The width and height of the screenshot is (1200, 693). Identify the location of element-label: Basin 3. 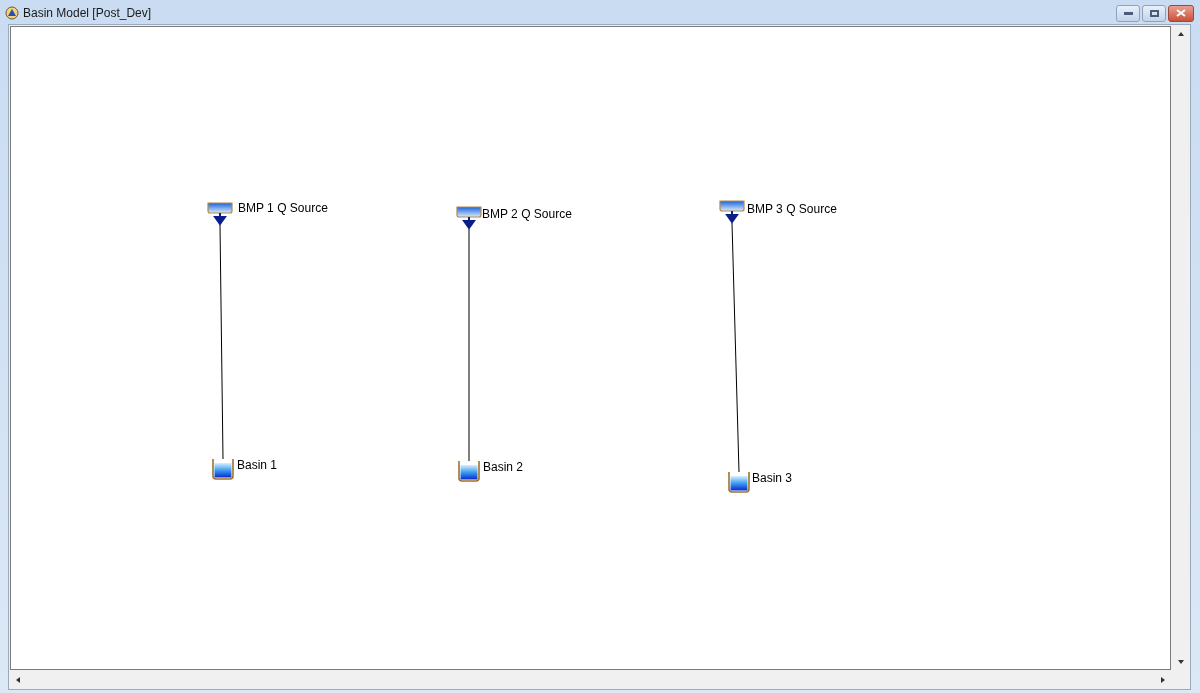
(772, 478).